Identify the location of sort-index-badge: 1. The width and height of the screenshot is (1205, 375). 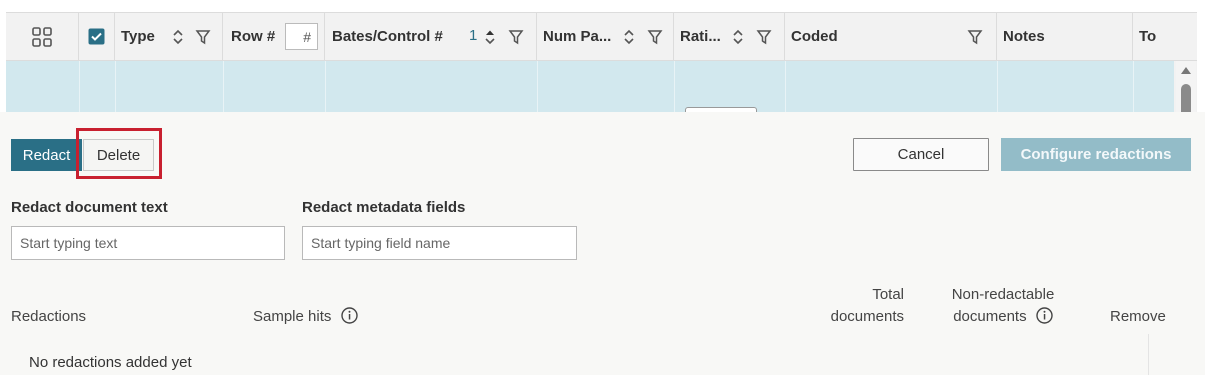
(473, 35).